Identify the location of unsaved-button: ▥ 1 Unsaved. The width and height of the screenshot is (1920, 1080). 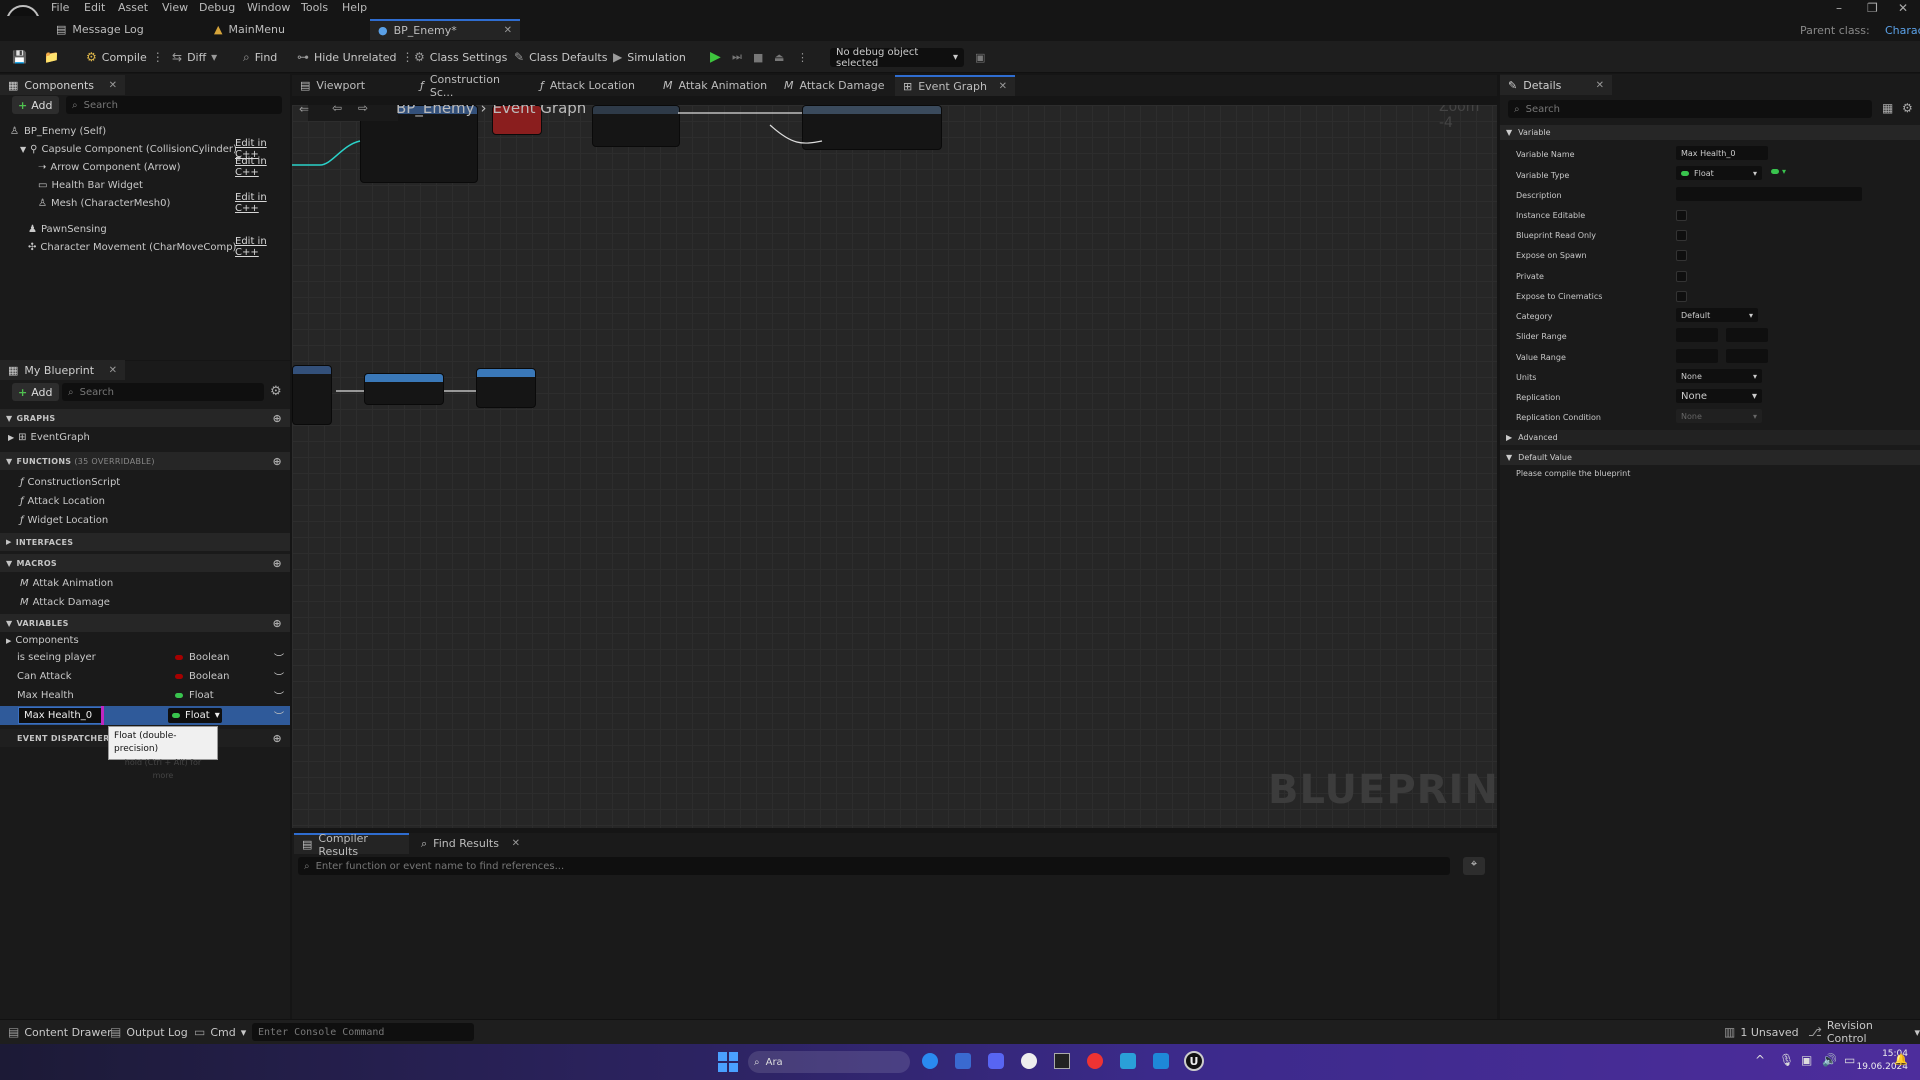
(1761, 1032).